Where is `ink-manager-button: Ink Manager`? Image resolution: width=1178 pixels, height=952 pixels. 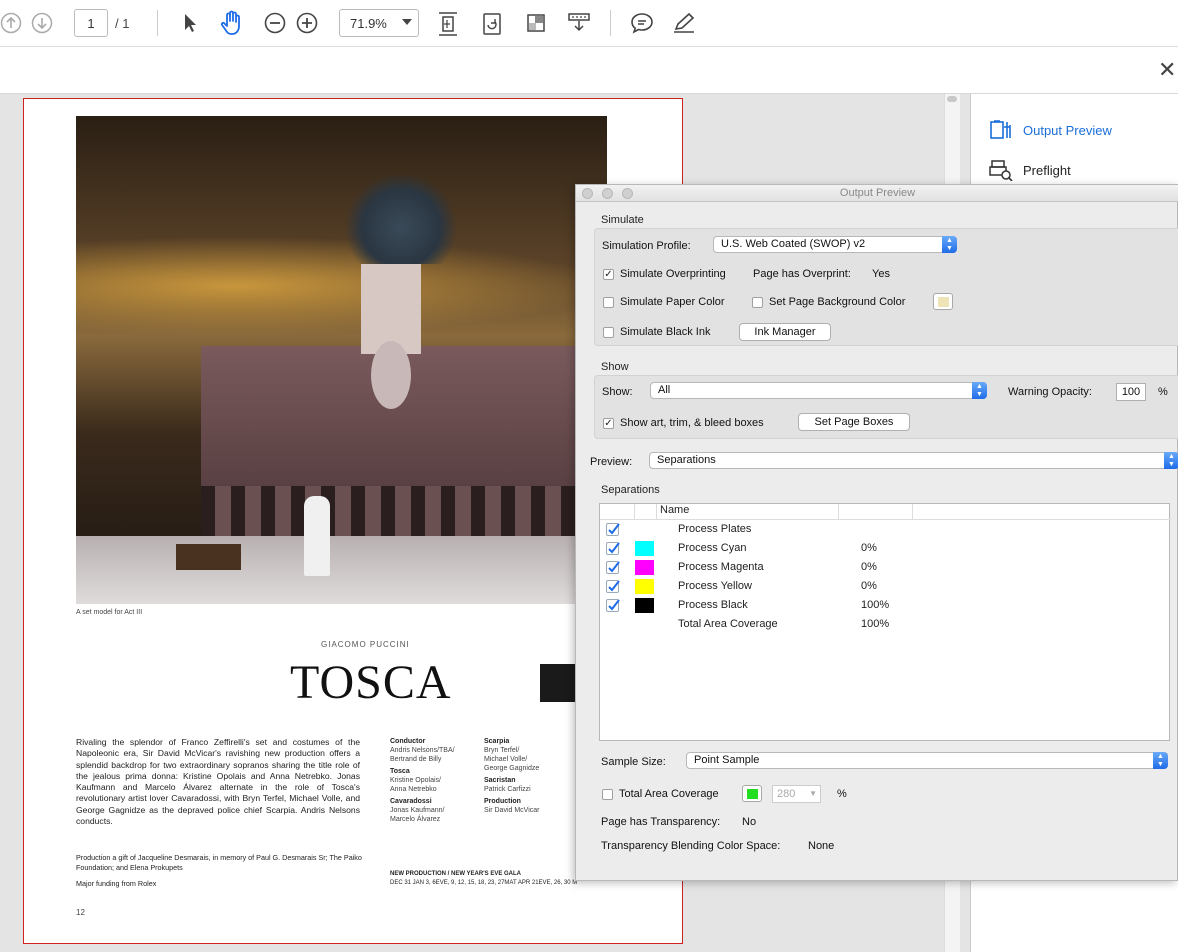
ink-manager-button: Ink Manager is located at coordinates (785, 332).